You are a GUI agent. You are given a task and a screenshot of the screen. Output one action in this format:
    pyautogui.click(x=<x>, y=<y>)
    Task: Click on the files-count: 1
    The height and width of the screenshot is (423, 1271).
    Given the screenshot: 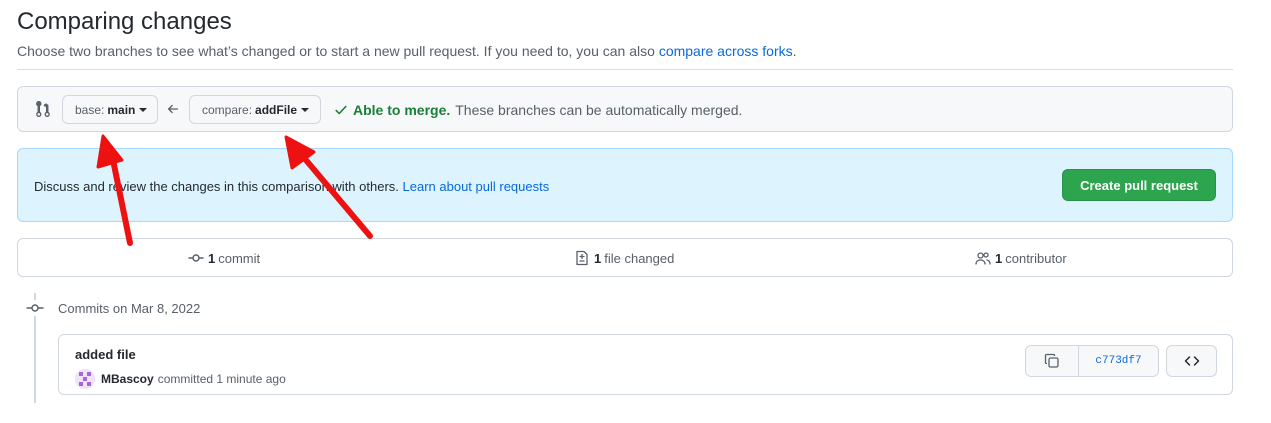 What is the action you would take?
    pyautogui.click(x=598, y=258)
    